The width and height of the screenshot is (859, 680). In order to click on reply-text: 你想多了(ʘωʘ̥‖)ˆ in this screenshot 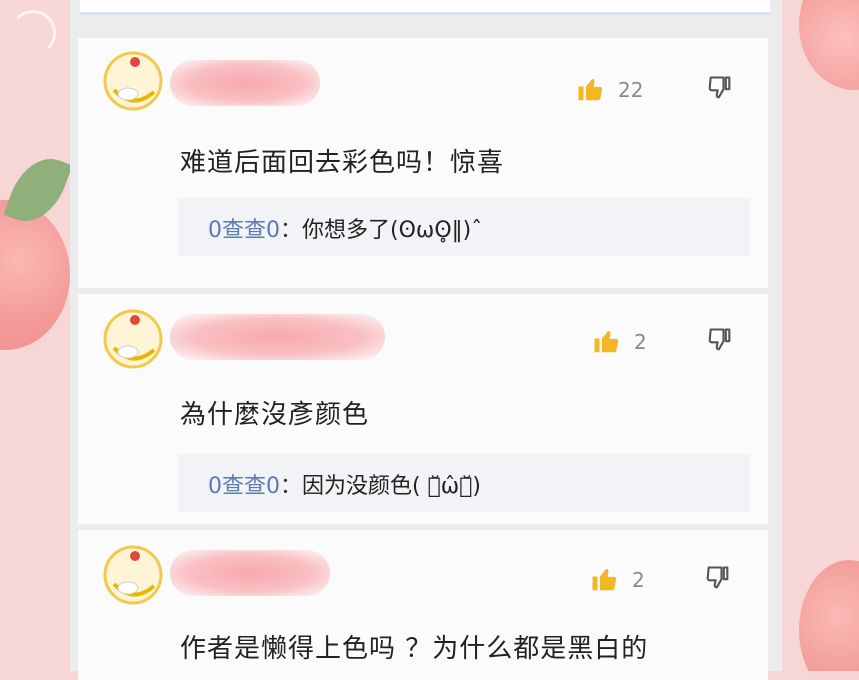, I will do `click(392, 230)`.